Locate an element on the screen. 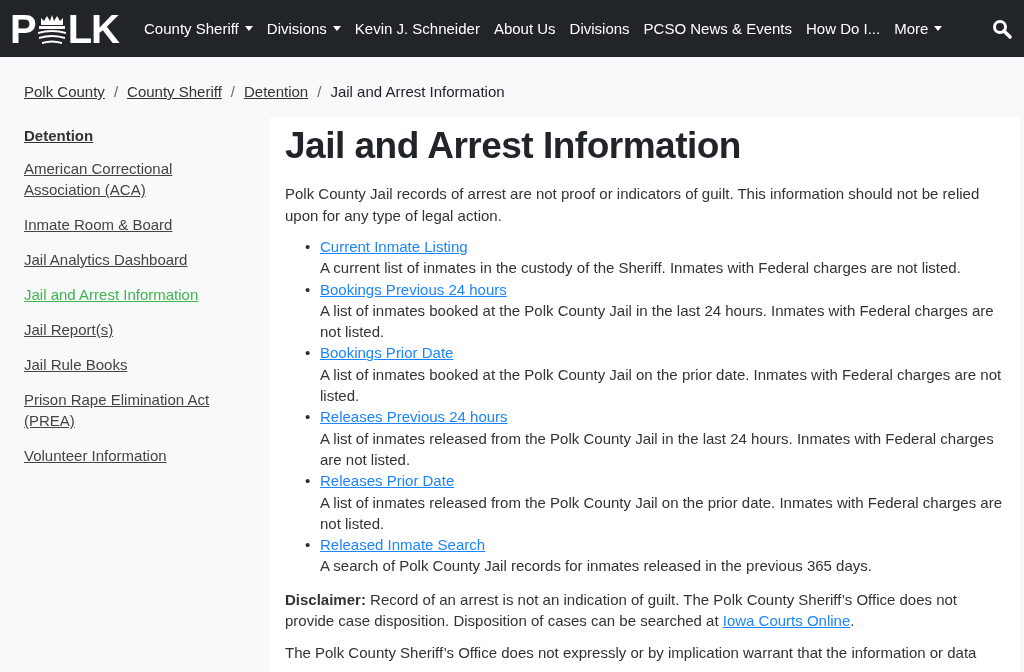 The image size is (1024, 672). page-title: Jail and Arrest Information is located at coordinates (513, 146).